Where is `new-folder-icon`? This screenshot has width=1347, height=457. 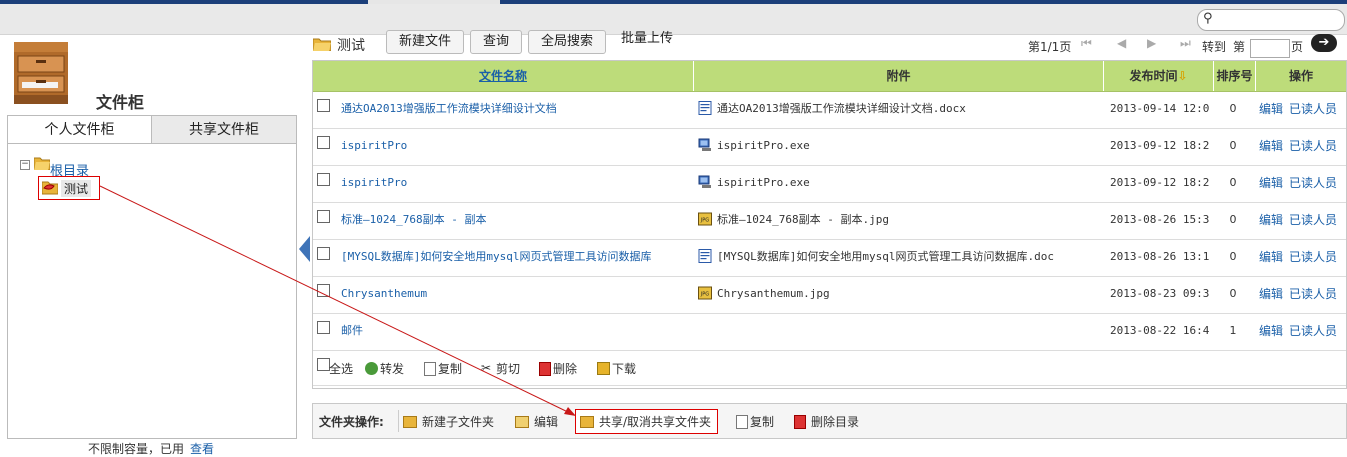
new-folder-icon is located at coordinates (410, 421).